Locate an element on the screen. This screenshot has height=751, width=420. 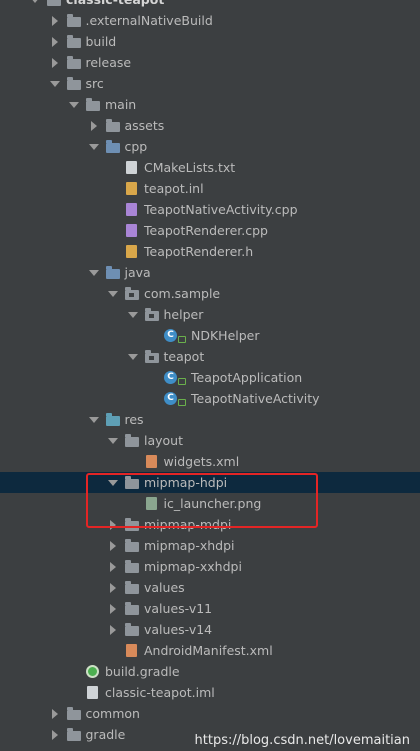
java-class-icon: C is located at coordinates (175, 377).